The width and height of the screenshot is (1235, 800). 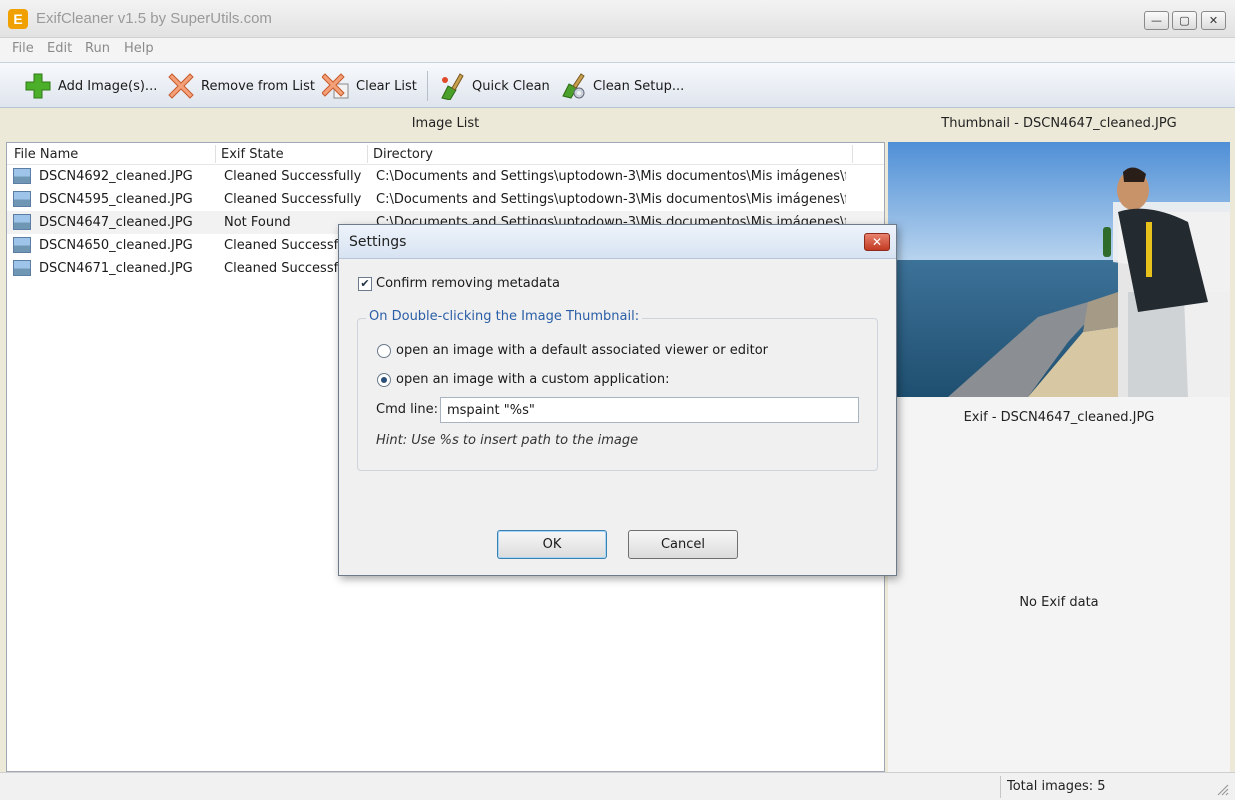 I want to click on column-directory: Directory, so click(x=403, y=154).